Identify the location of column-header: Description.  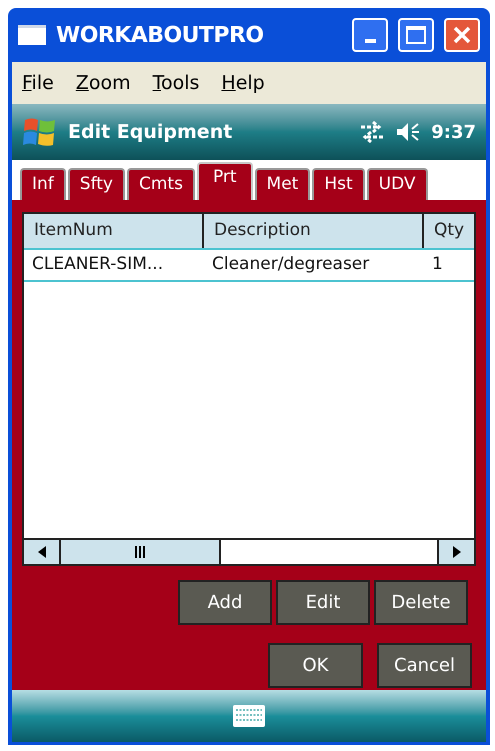
(314, 231).